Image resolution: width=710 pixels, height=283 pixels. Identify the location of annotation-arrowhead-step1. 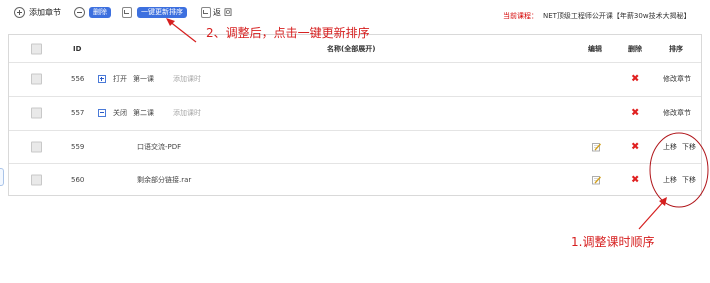
(663, 201).